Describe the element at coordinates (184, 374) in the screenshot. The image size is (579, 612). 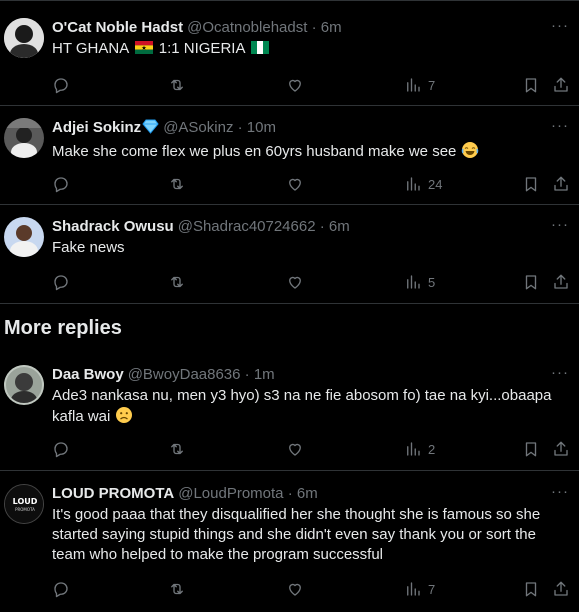
I see `author-handle: @BwoyDaa8636` at that location.